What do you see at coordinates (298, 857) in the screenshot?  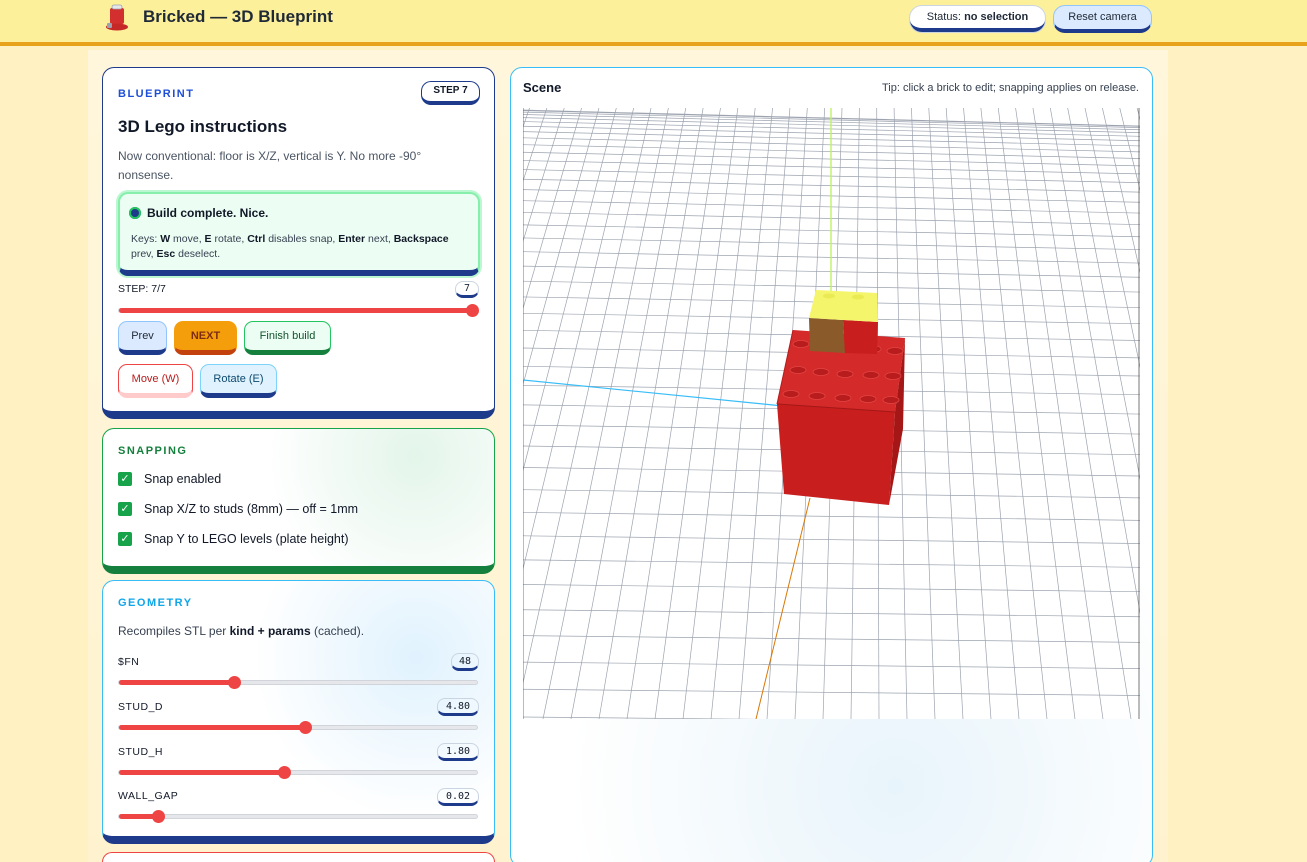 I see `next-card-edge` at bounding box center [298, 857].